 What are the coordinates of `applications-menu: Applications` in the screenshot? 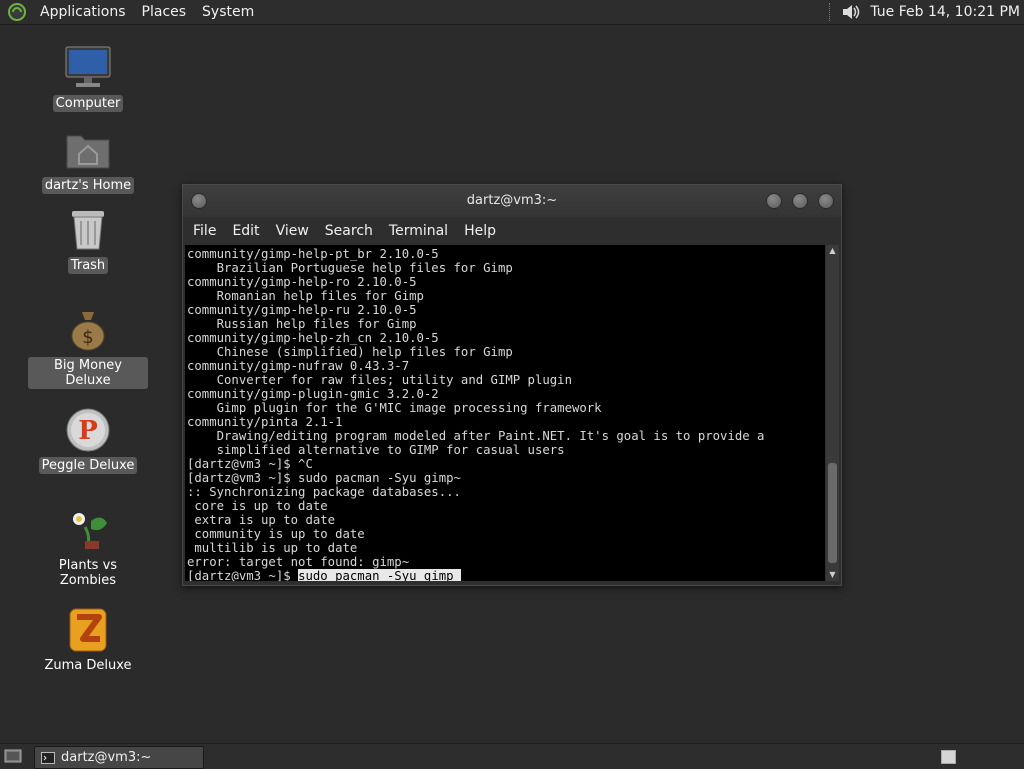 It's located at (83, 12).